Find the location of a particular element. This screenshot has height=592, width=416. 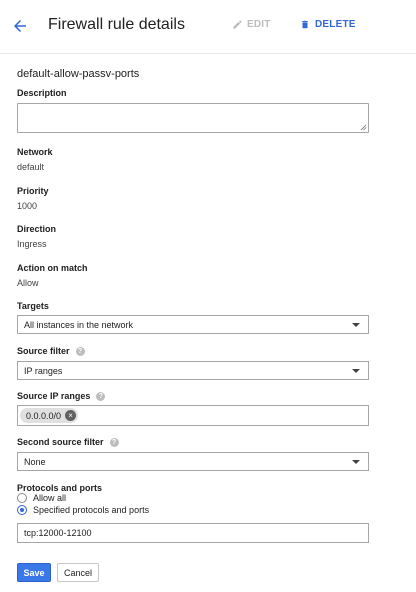

direction-label: Direction is located at coordinates (37, 229).